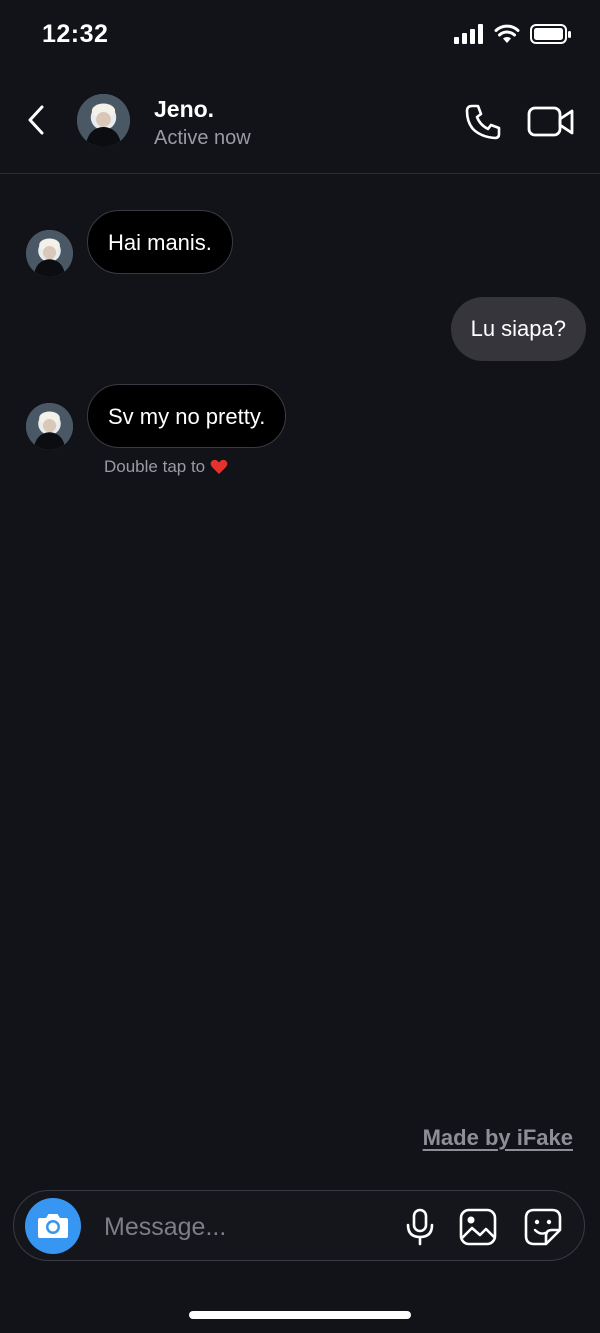 The height and width of the screenshot is (1333, 600). I want to click on video-camera-icon, so click(550, 121).